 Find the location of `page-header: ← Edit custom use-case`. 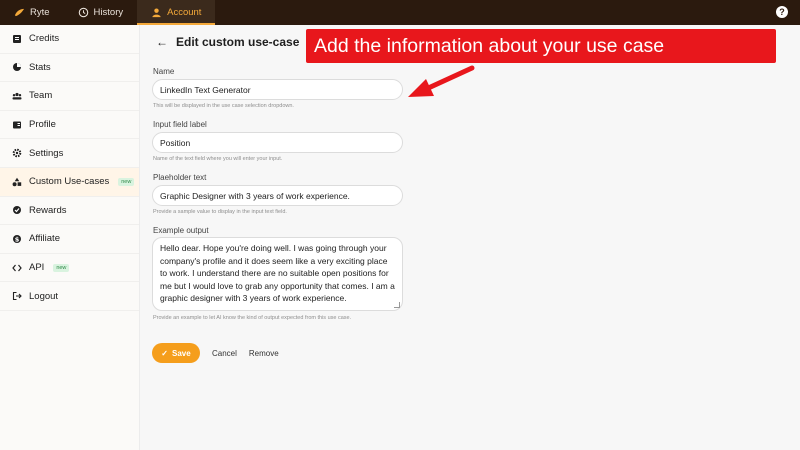

page-header: ← Edit custom use-case is located at coordinates (227, 42).